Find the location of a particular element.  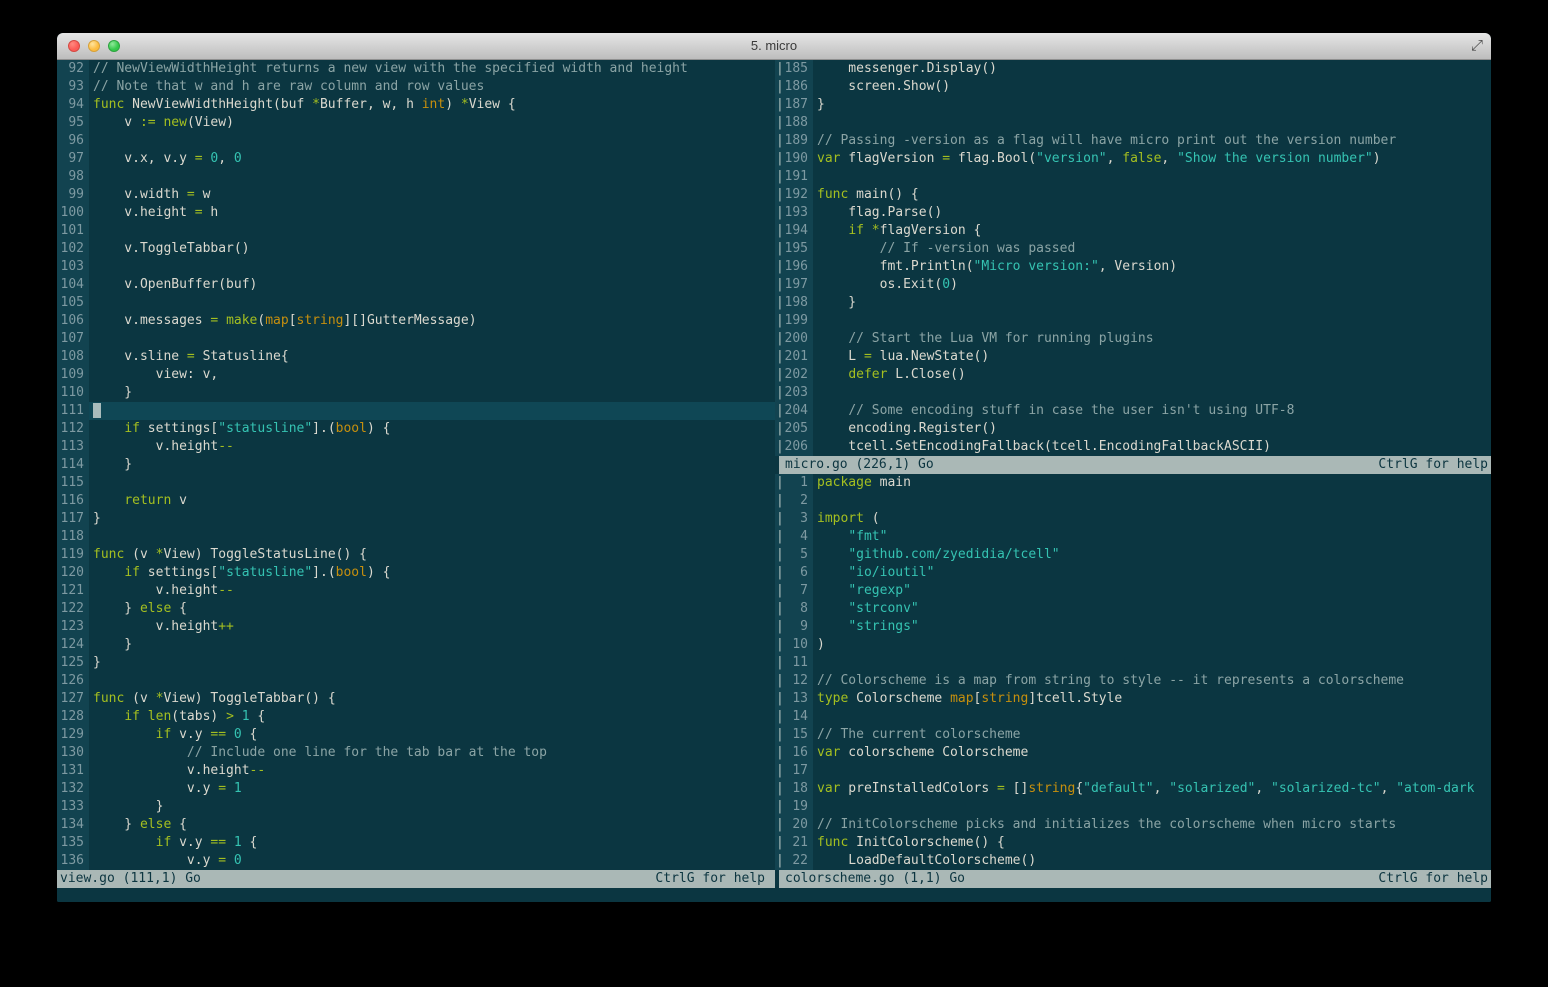

code-line: | 17 is located at coordinates (1133, 771).